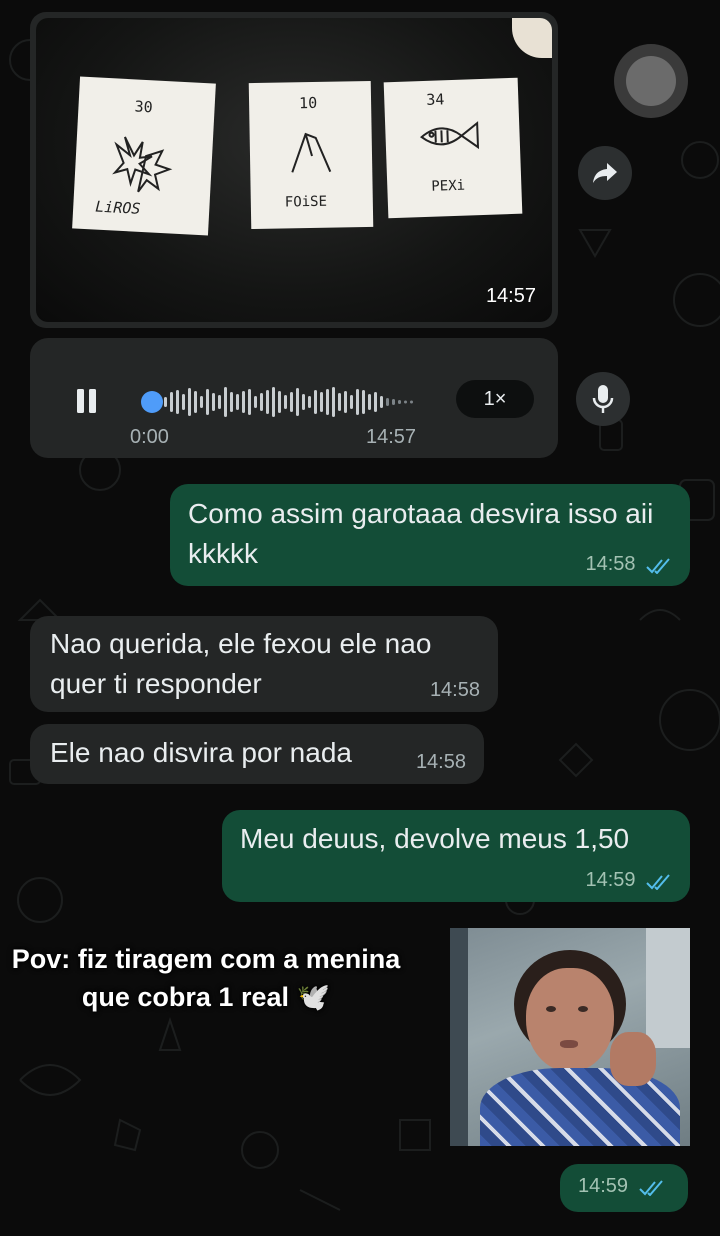 The width and height of the screenshot is (720, 1236). What do you see at coordinates (201, 752) in the screenshot?
I see `message-text: Ele nao disvira por nada` at bounding box center [201, 752].